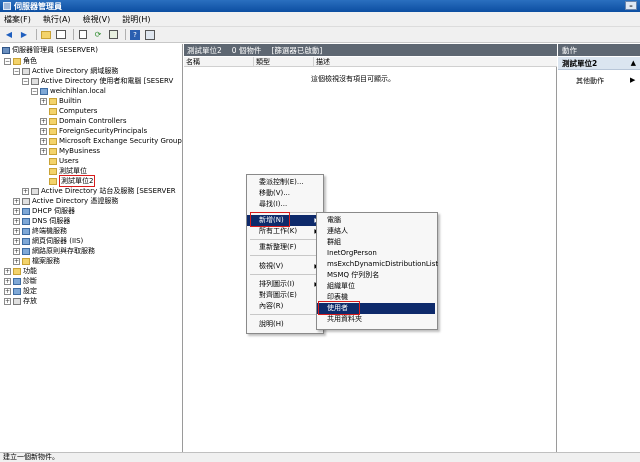  What do you see at coordinates (135, 35) in the screenshot?
I see `help-icon: ?` at bounding box center [135, 35].